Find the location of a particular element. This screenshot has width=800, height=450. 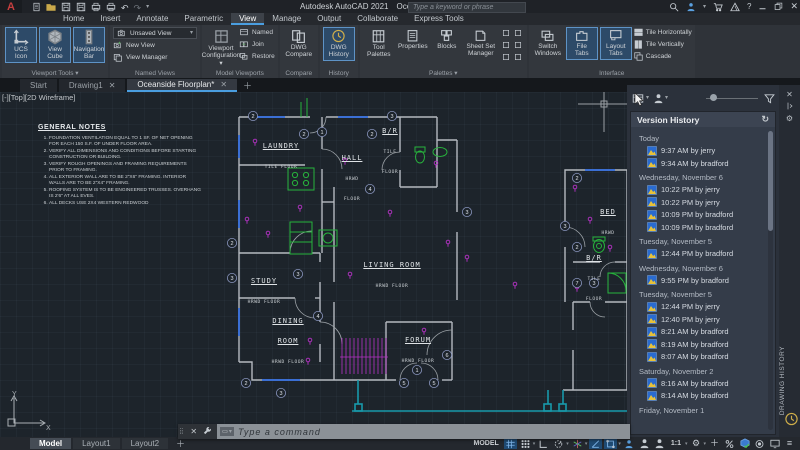

minimize-icon is located at coordinates (762, 6).